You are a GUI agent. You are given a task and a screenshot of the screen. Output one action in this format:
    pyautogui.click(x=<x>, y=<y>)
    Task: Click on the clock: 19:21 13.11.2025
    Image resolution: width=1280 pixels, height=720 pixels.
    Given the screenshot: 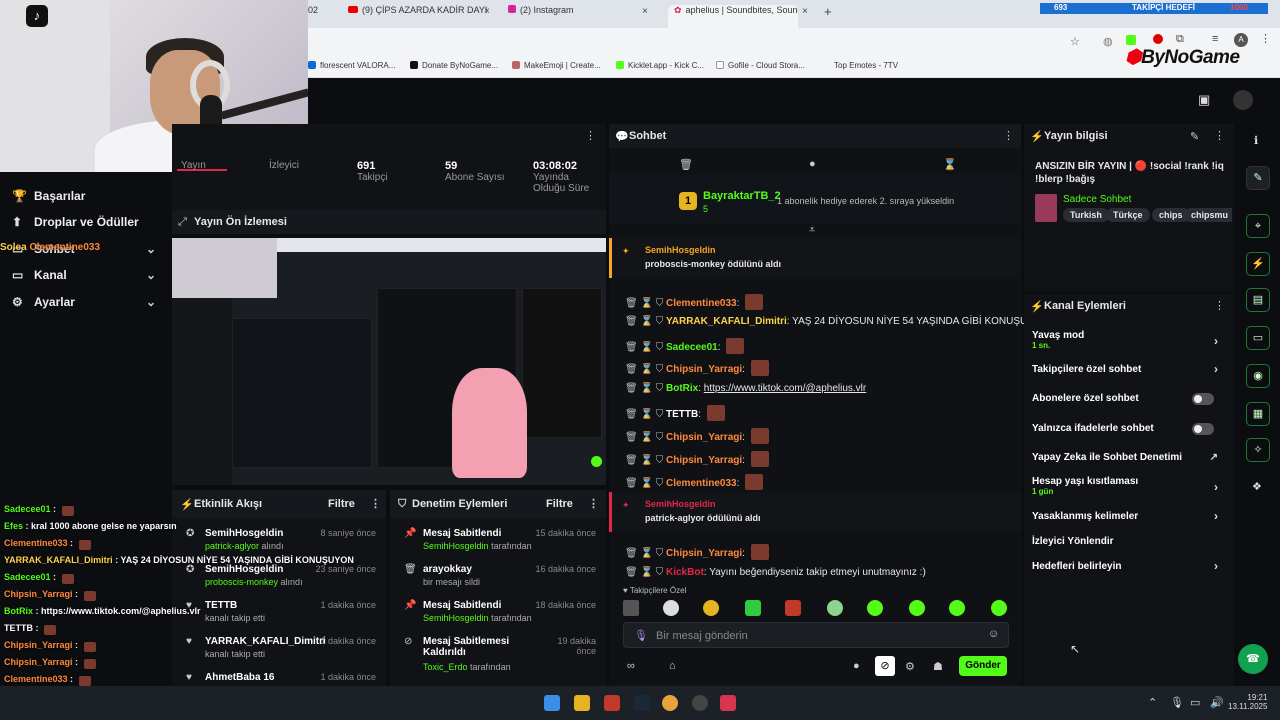 What is the action you would take?
    pyautogui.click(x=1247, y=702)
    